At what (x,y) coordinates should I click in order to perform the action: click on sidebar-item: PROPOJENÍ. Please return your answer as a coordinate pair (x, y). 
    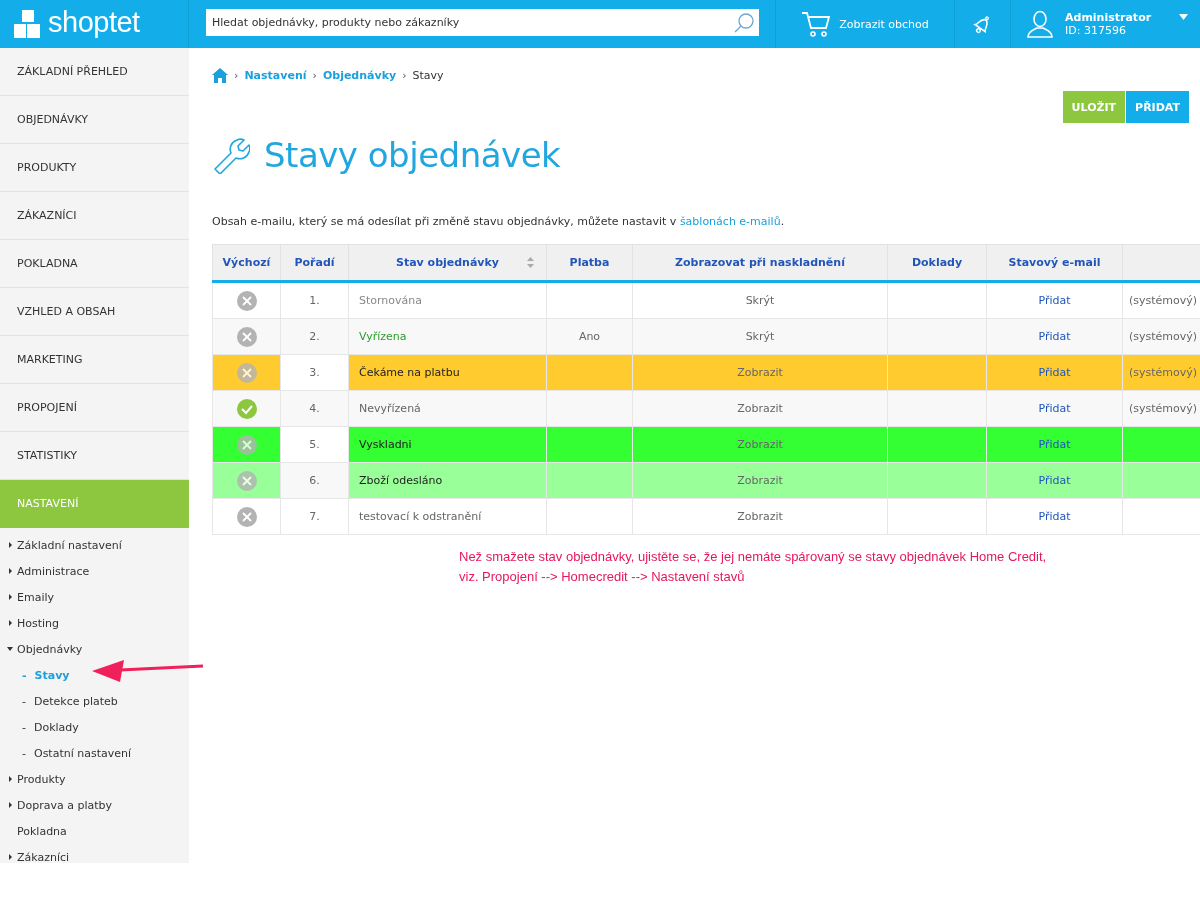
    Looking at the image, I should click on (94, 408).